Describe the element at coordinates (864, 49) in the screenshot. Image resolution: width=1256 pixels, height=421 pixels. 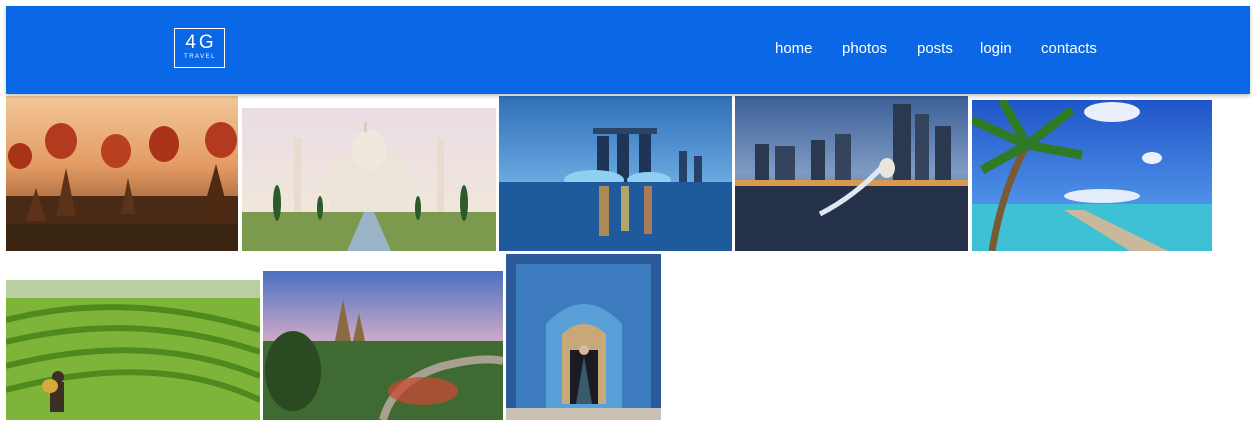
I see `nav-link-photos: photos` at that location.